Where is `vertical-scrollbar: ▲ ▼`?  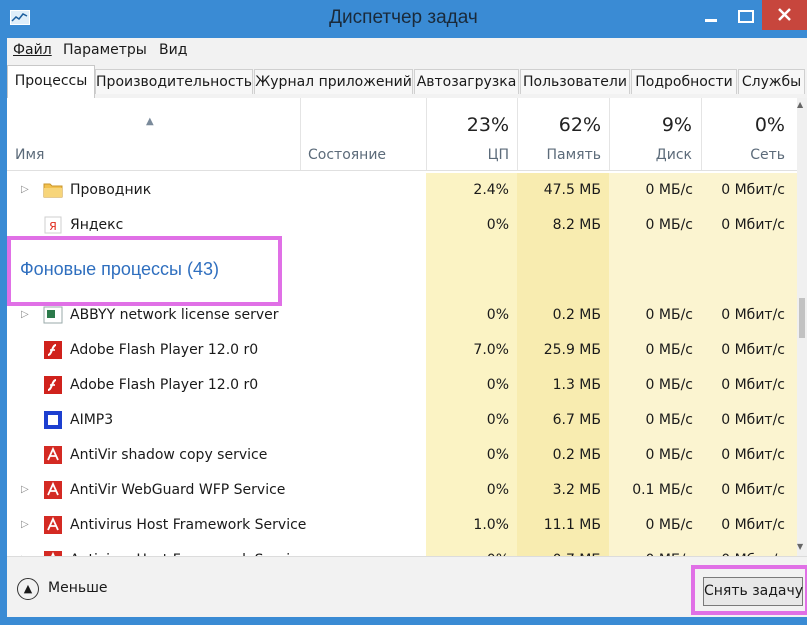 vertical-scrollbar: ▲ ▼ is located at coordinates (802, 327).